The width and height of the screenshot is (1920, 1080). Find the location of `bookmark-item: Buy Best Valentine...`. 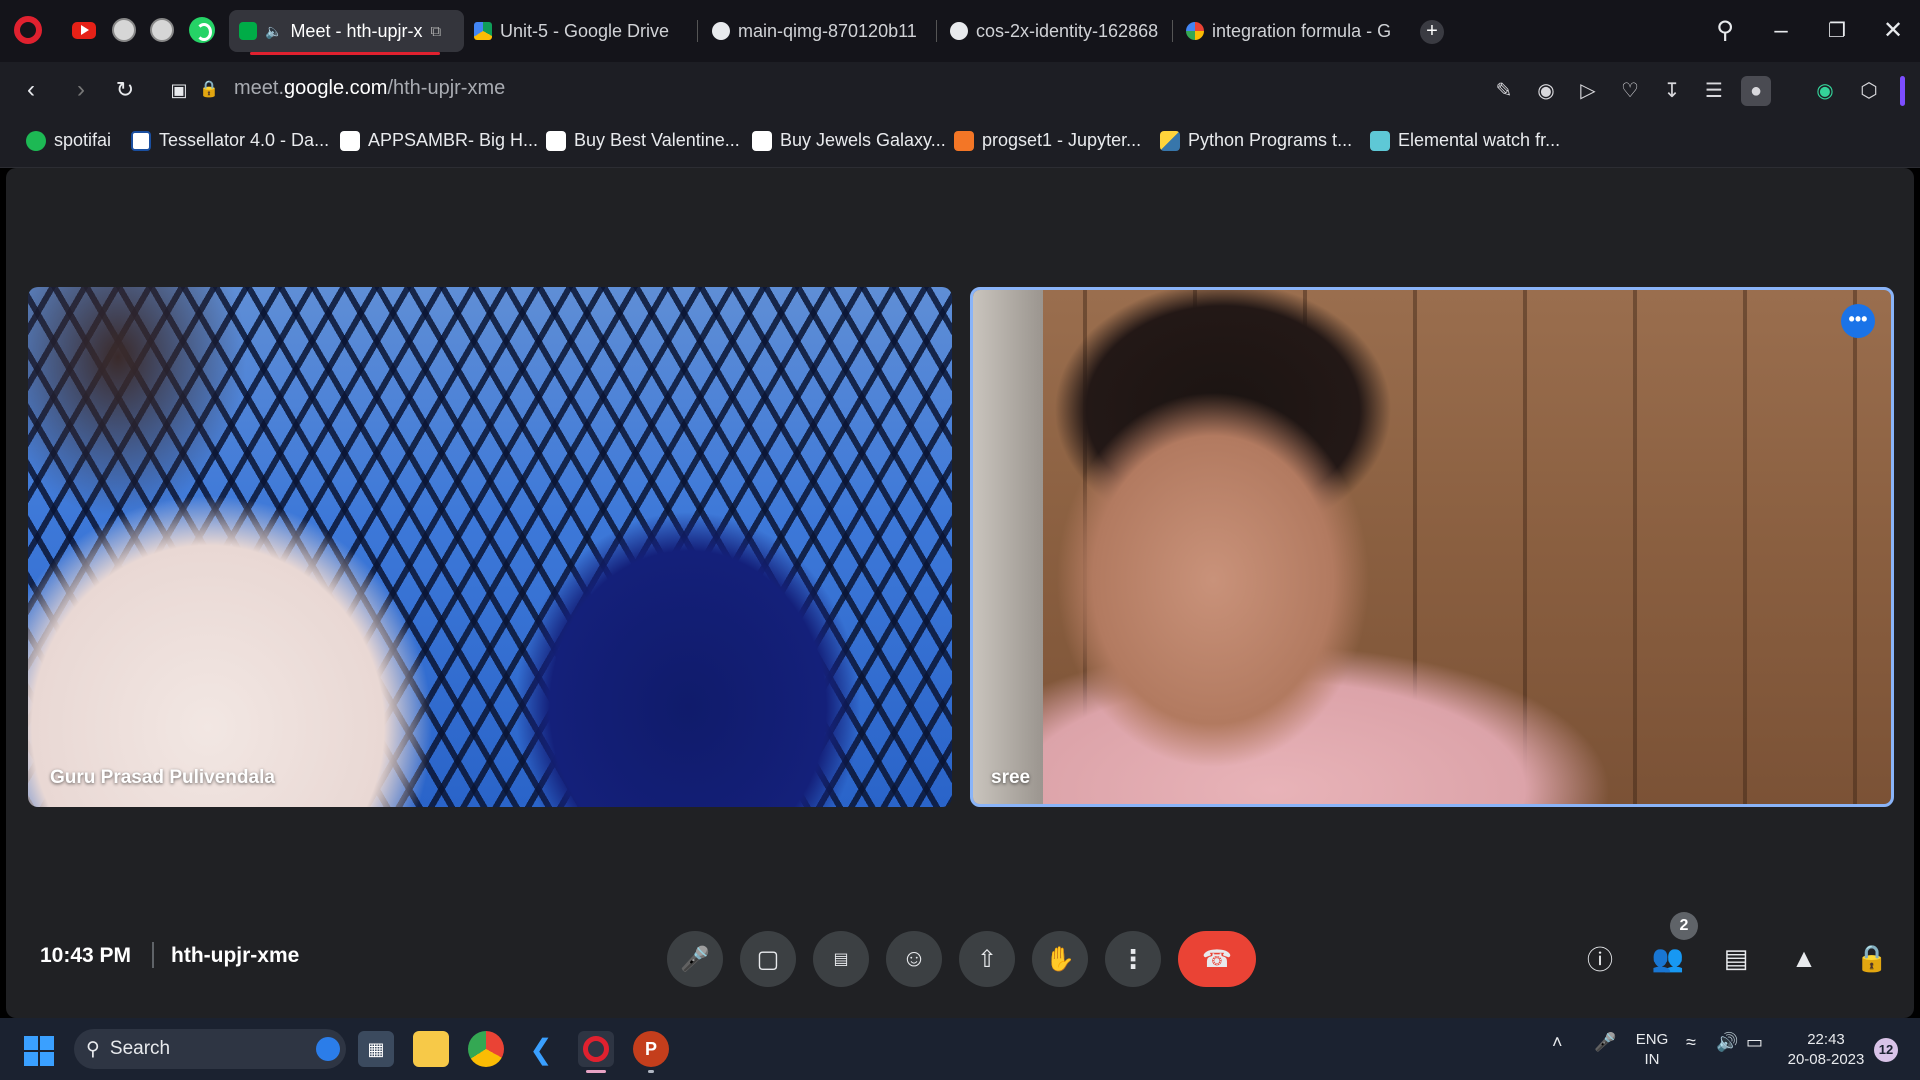

bookmark-item: Buy Best Valentine... is located at coordinates (643, 140).